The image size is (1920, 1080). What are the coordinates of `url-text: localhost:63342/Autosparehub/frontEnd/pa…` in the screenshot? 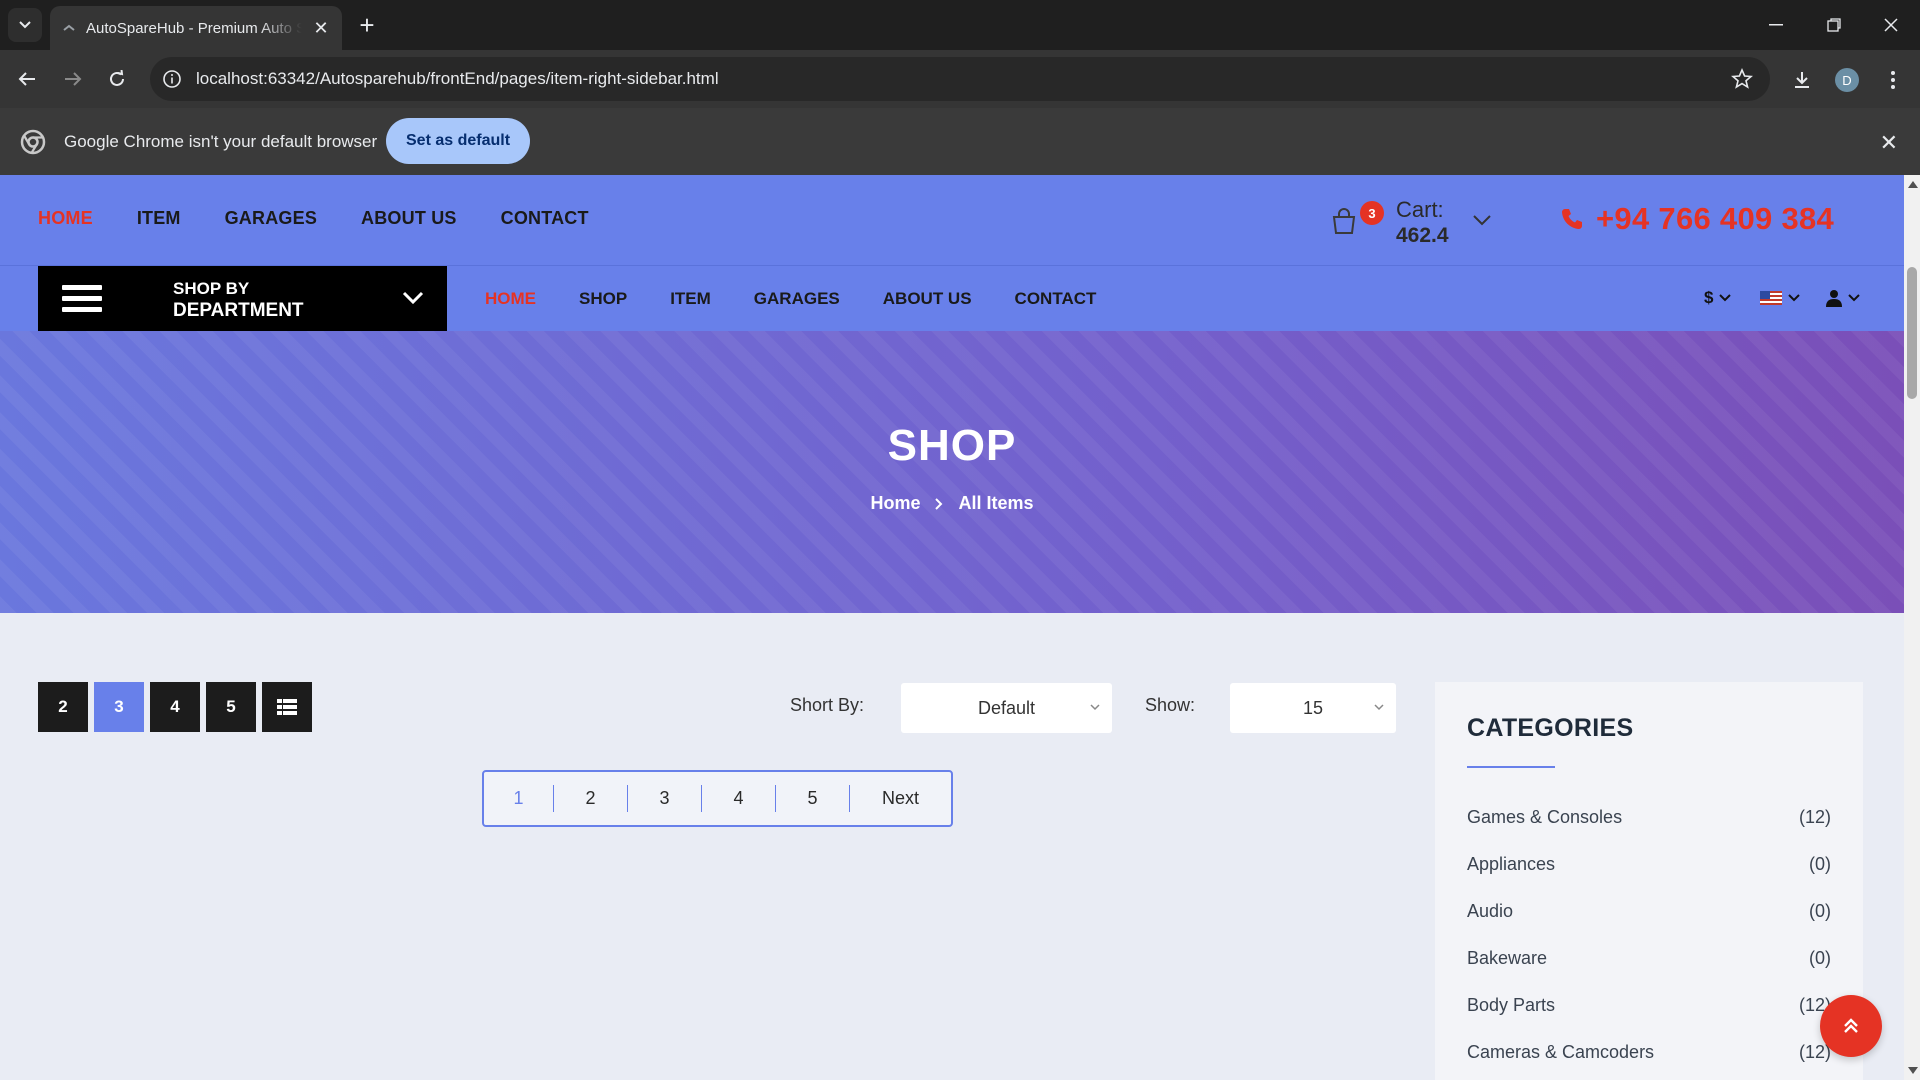 It's located at (457, 78).